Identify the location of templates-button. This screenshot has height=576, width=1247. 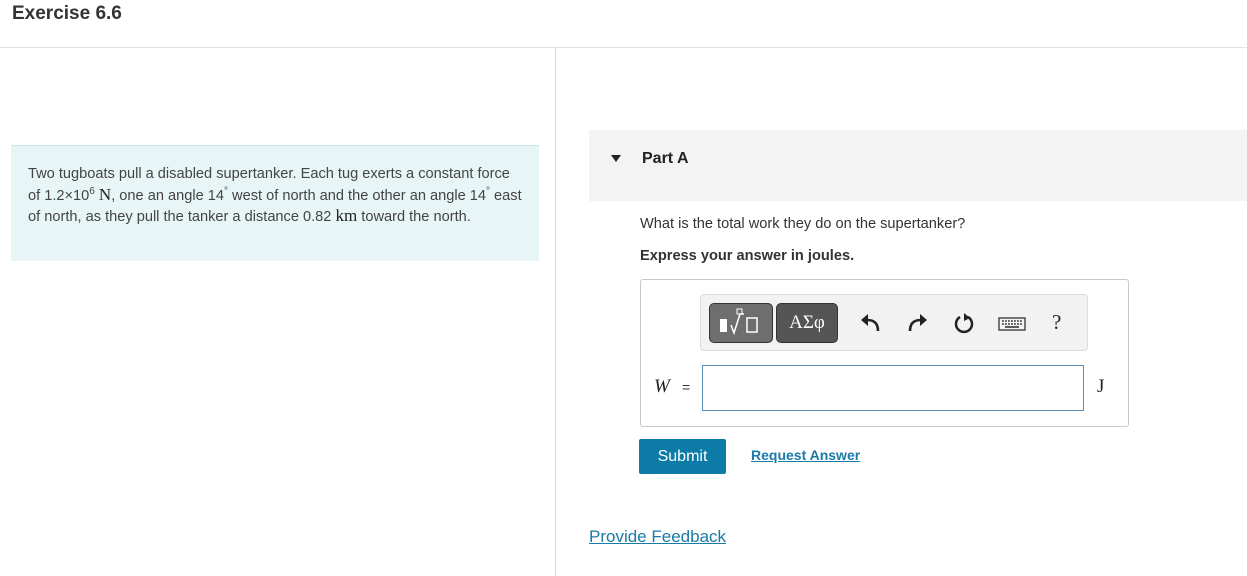
(741, 323).